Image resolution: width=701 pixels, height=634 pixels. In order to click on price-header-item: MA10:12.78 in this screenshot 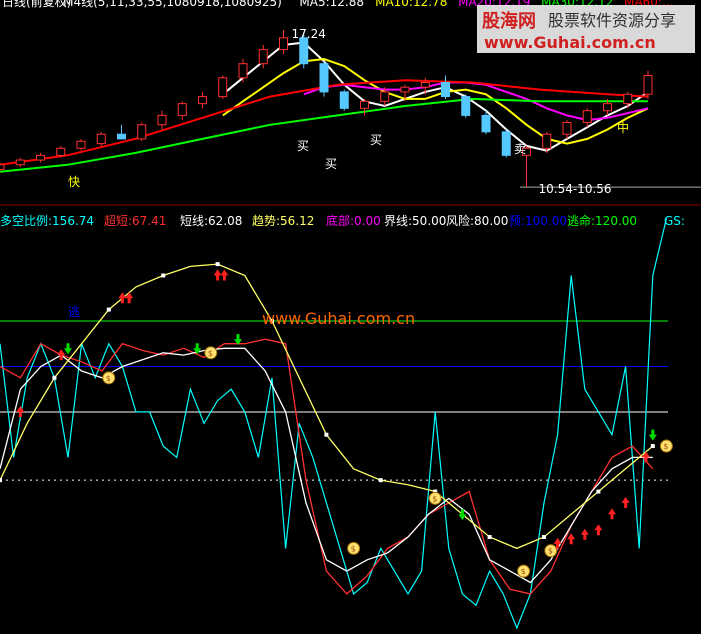, I will do `click(411, 4)`.